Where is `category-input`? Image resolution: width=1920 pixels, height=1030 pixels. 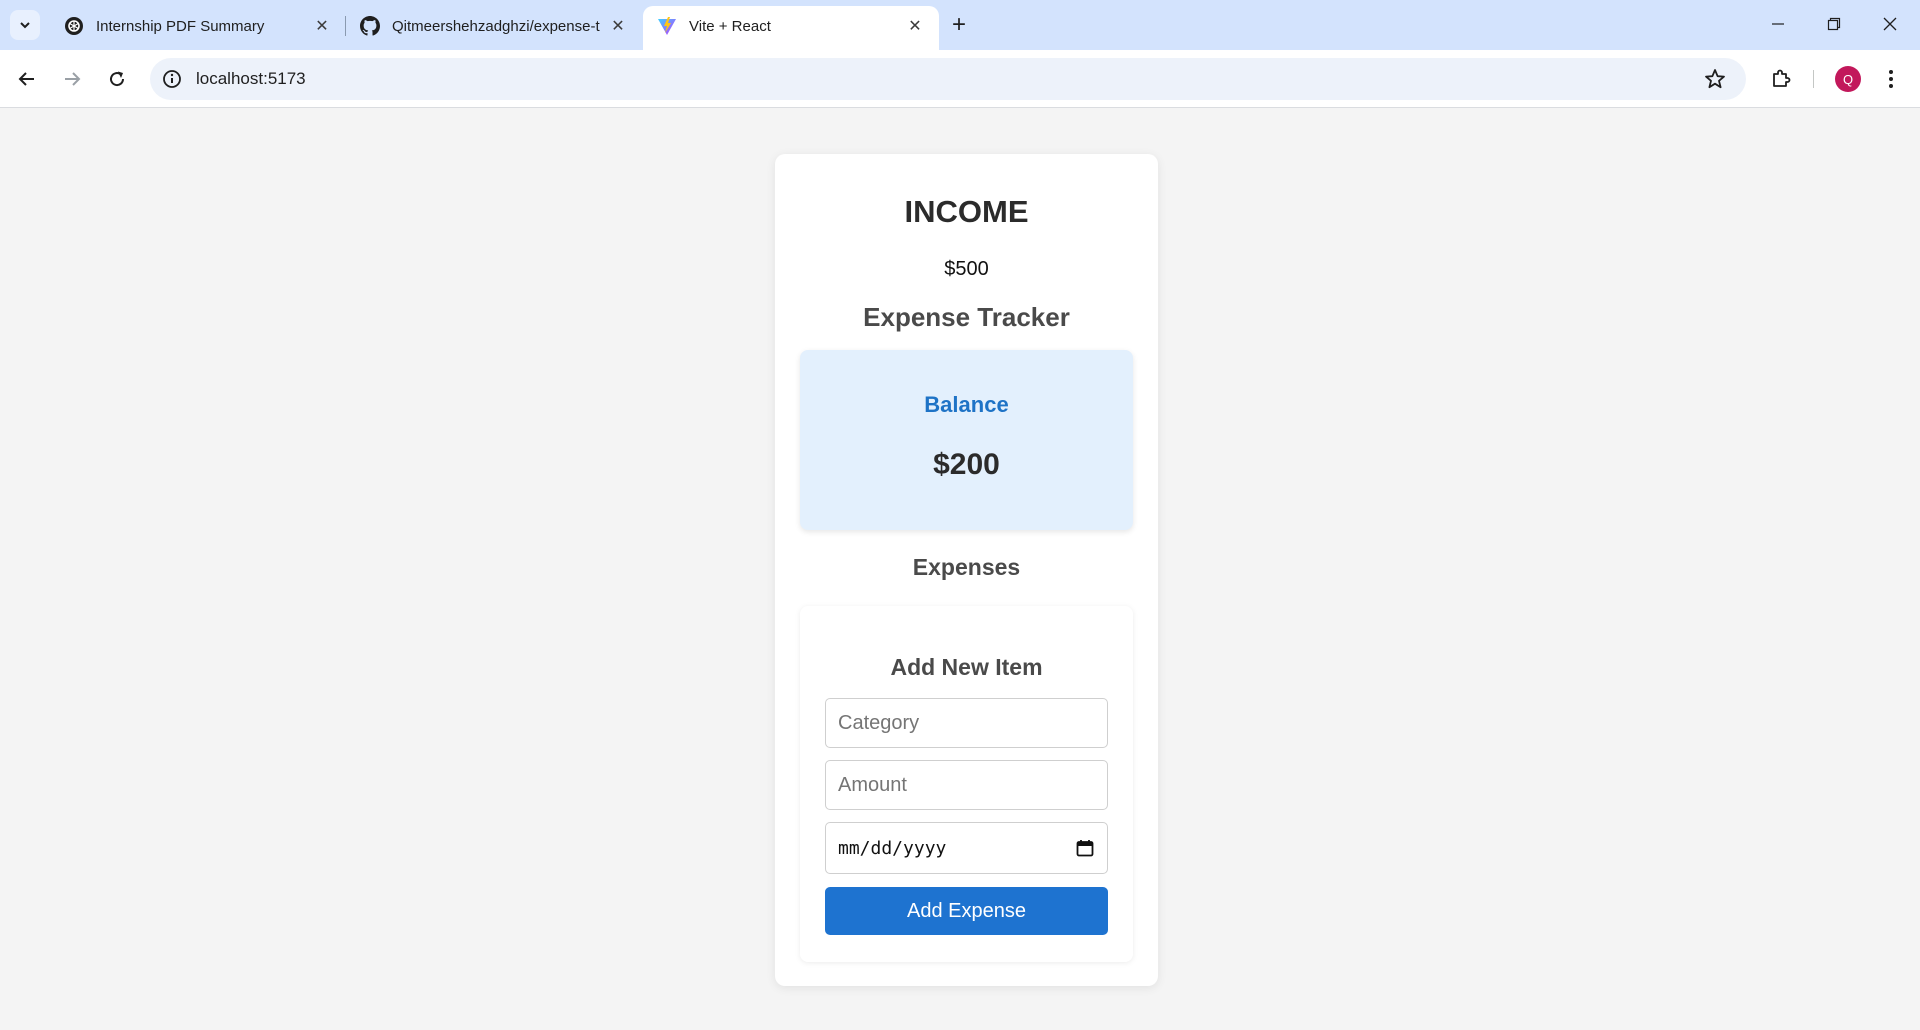
category-input is located at coordinates (966, 723).